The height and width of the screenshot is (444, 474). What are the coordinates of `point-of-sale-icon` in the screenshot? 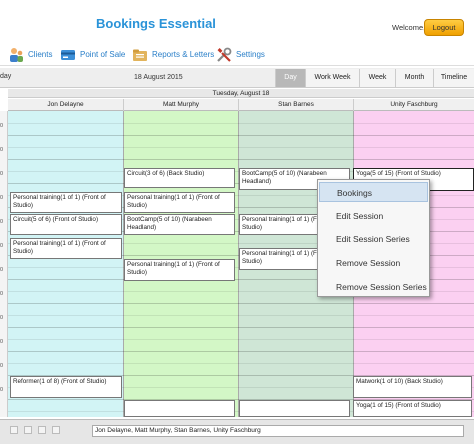 It's located at (68, 55).